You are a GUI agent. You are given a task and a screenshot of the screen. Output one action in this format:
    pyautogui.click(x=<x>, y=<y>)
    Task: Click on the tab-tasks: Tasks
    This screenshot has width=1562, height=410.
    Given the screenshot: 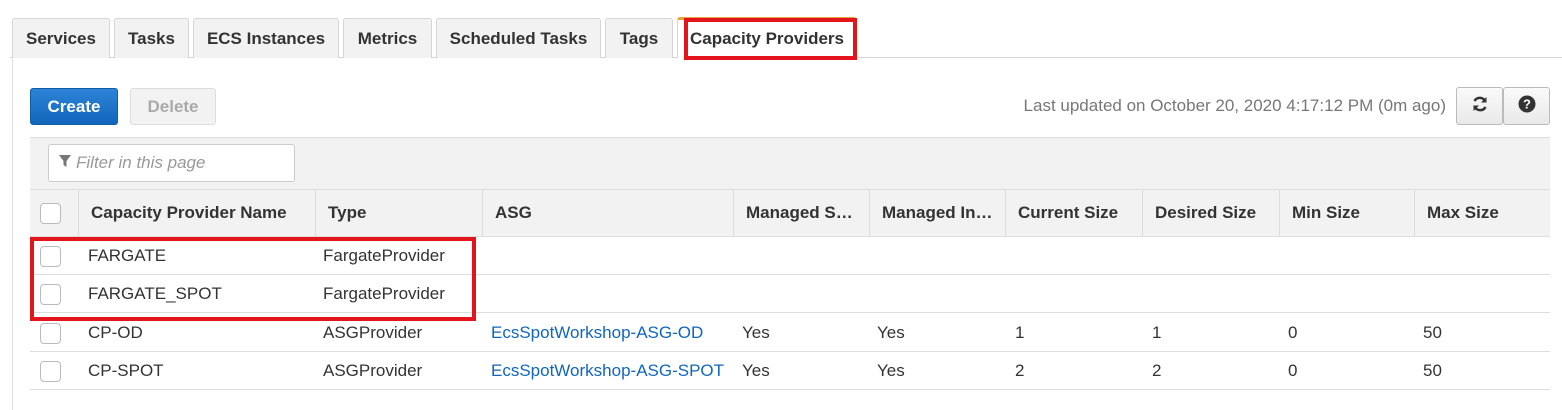 What is the action you would take?
    pyautogui.click(x=151, y=38)
    